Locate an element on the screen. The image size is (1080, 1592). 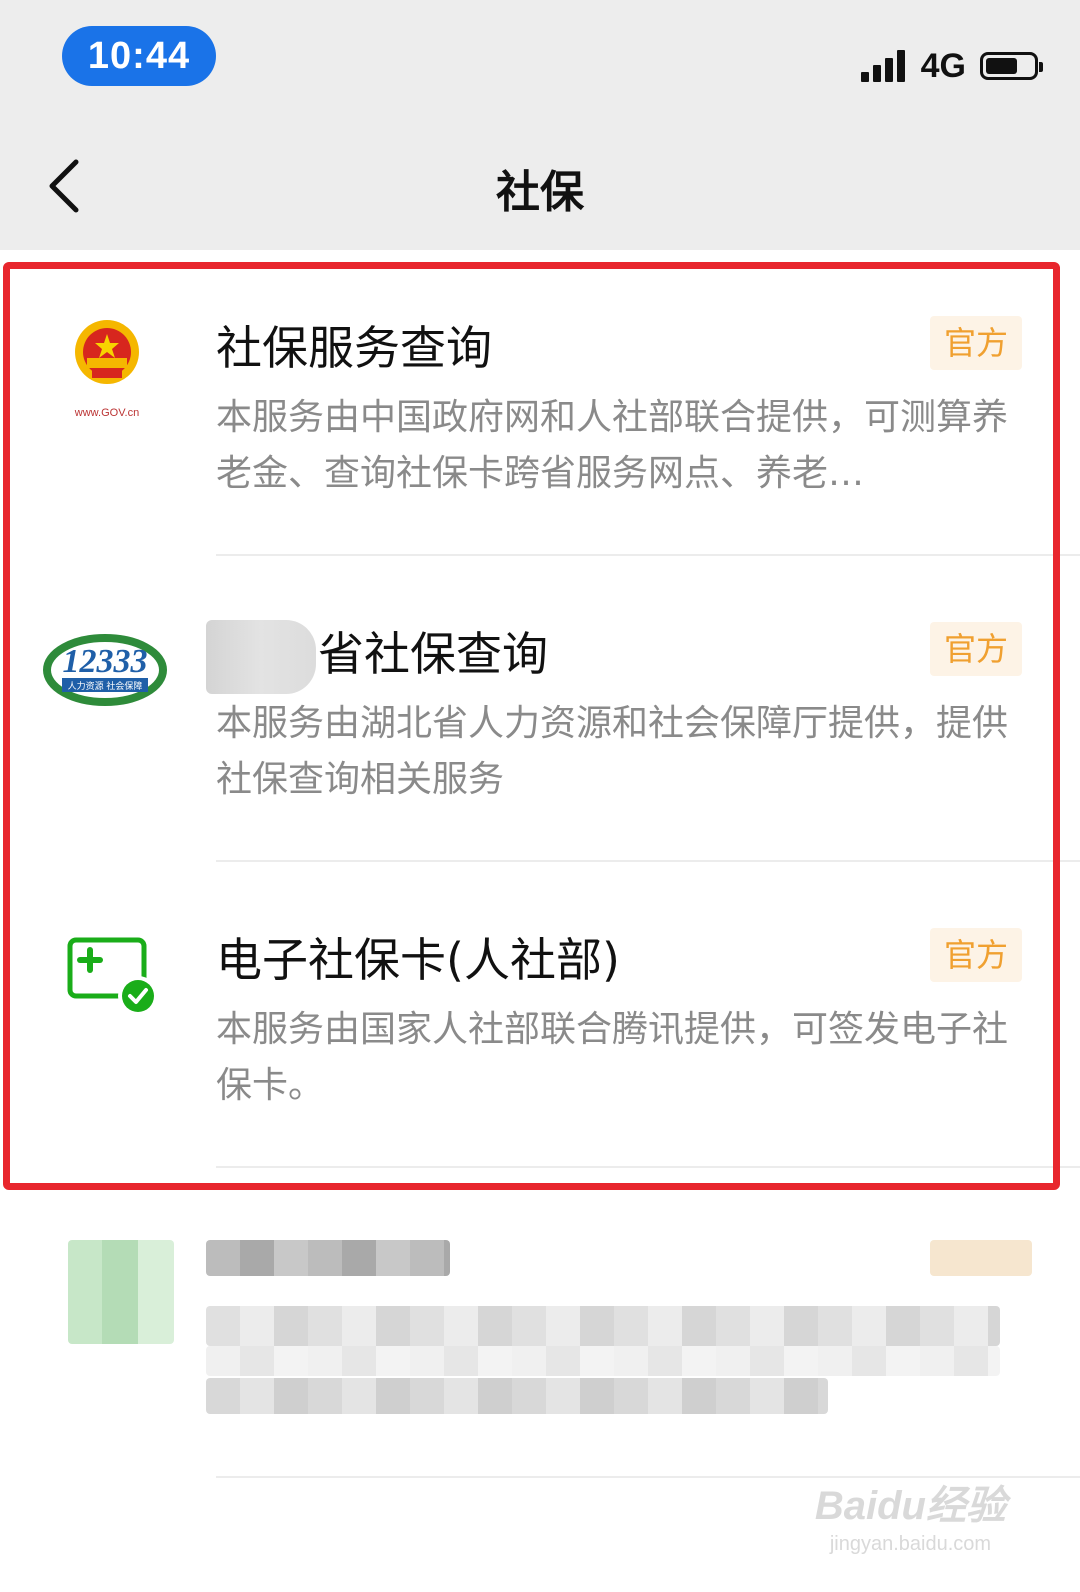
battery-icon is located at coordinates (1011, 66).